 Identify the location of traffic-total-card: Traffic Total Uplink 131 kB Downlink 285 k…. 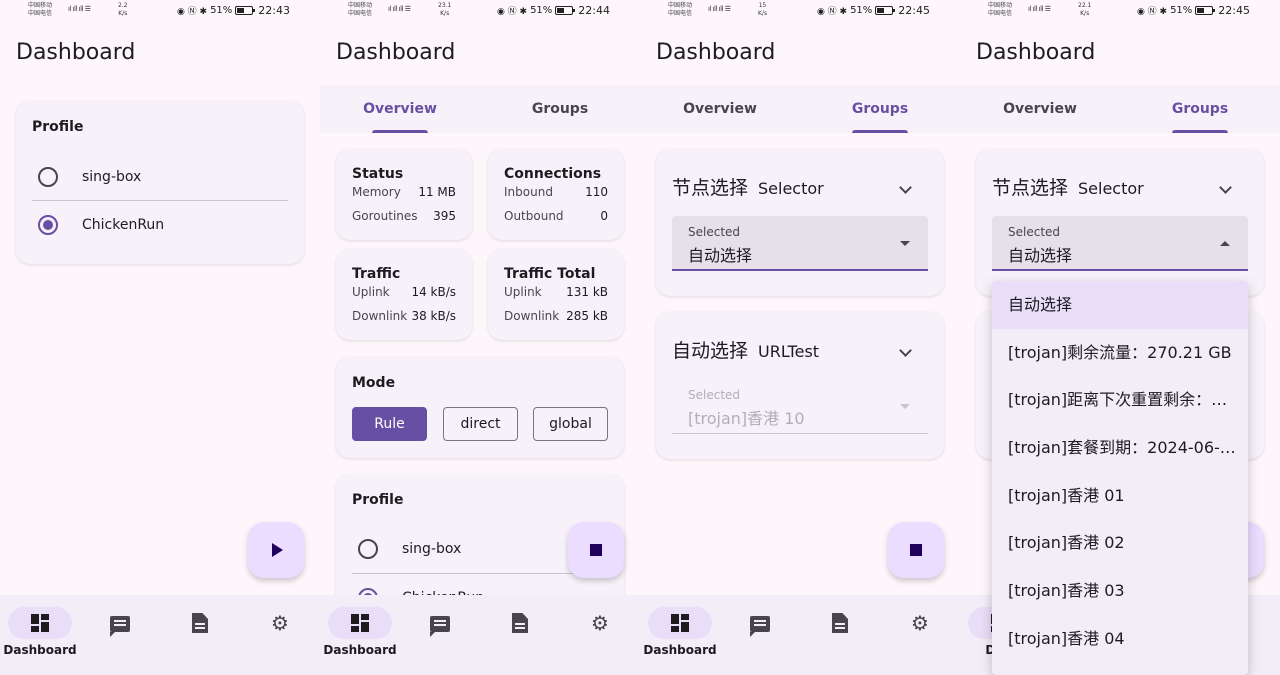
(556, 294).